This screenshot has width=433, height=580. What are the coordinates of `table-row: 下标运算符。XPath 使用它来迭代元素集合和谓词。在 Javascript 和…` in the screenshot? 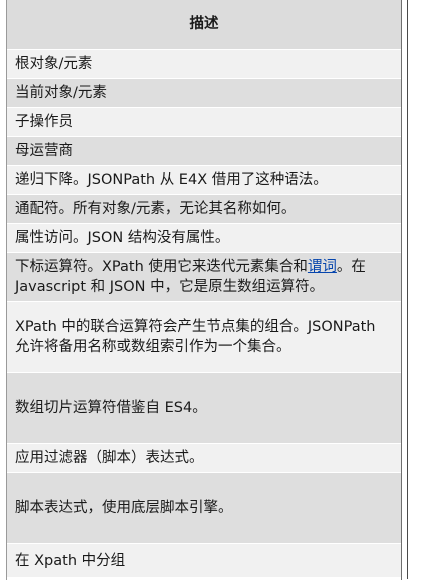 It's located at (204, 277).